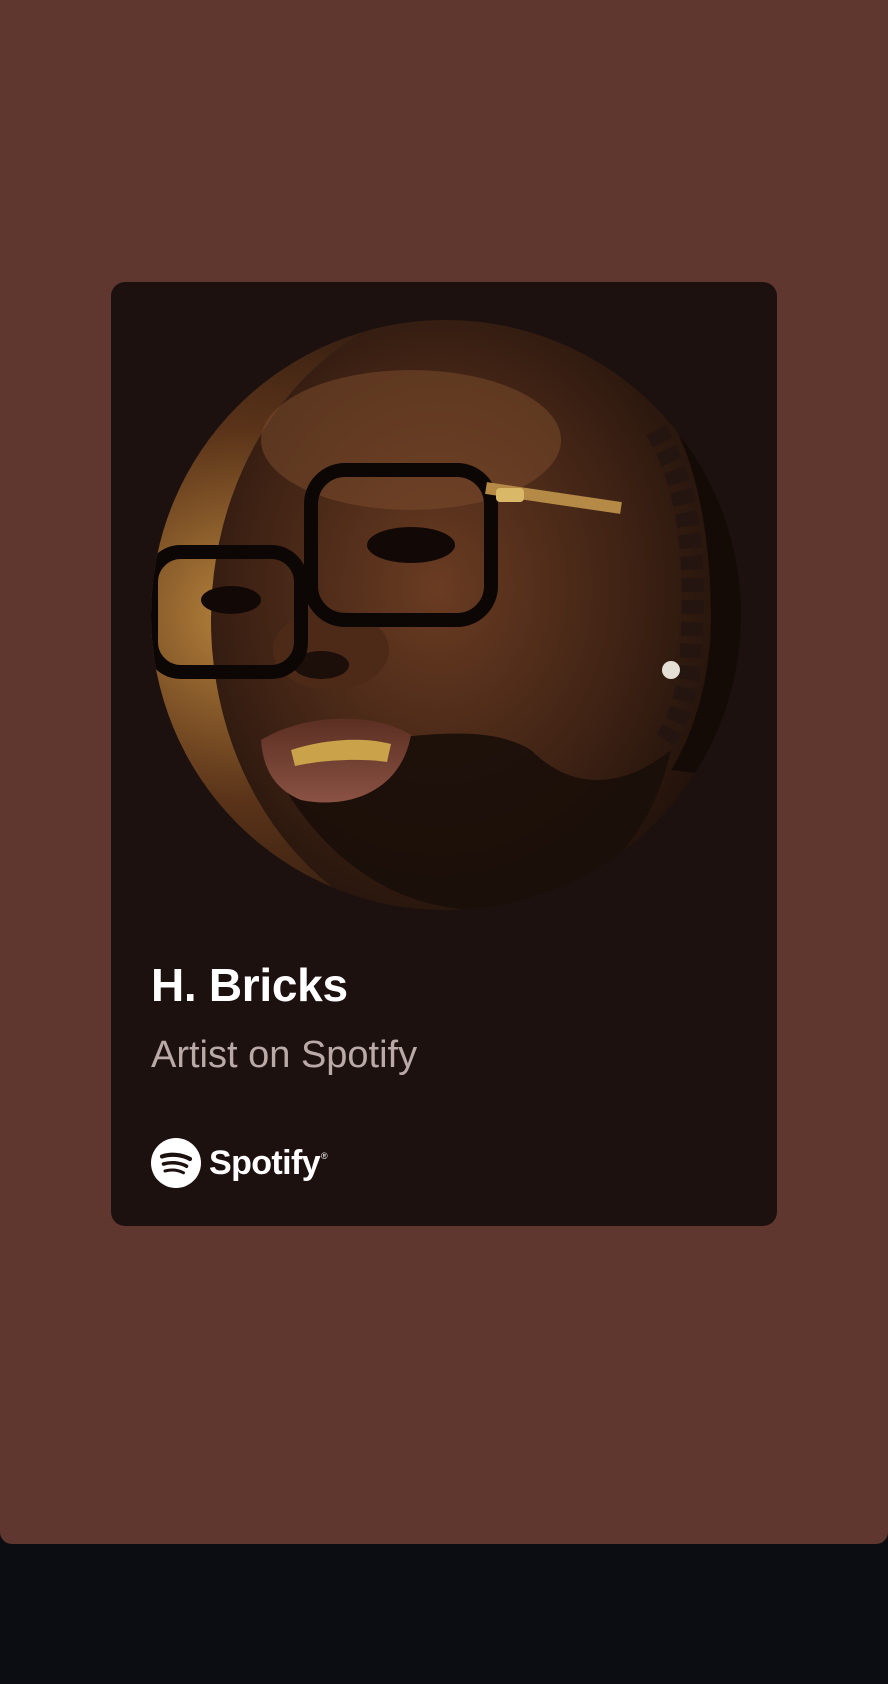 Image resolution: width=888 pixels, height=1684 pixels. Describe the element at coordinates (249, 985) in the screenshot. I see `artist-name: H. Bricks` at that location.